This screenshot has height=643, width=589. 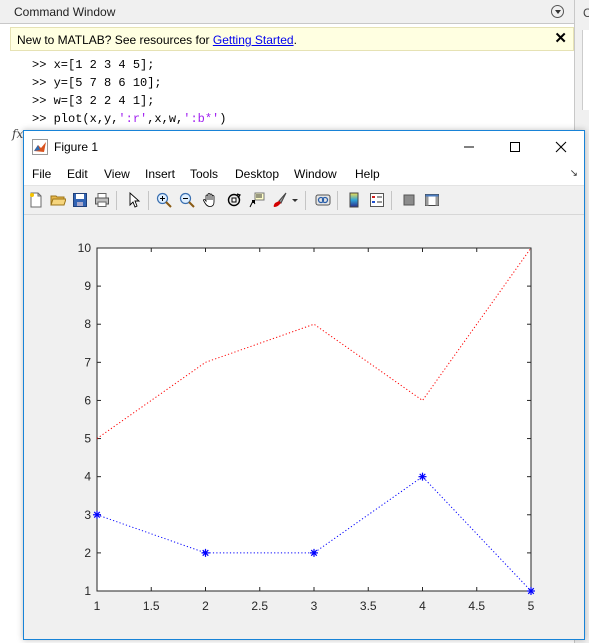 What do you see at coordinates (65, 12) in the screenshot?
I see `command-window-title: Command Window` at bounding box center [65, 12].